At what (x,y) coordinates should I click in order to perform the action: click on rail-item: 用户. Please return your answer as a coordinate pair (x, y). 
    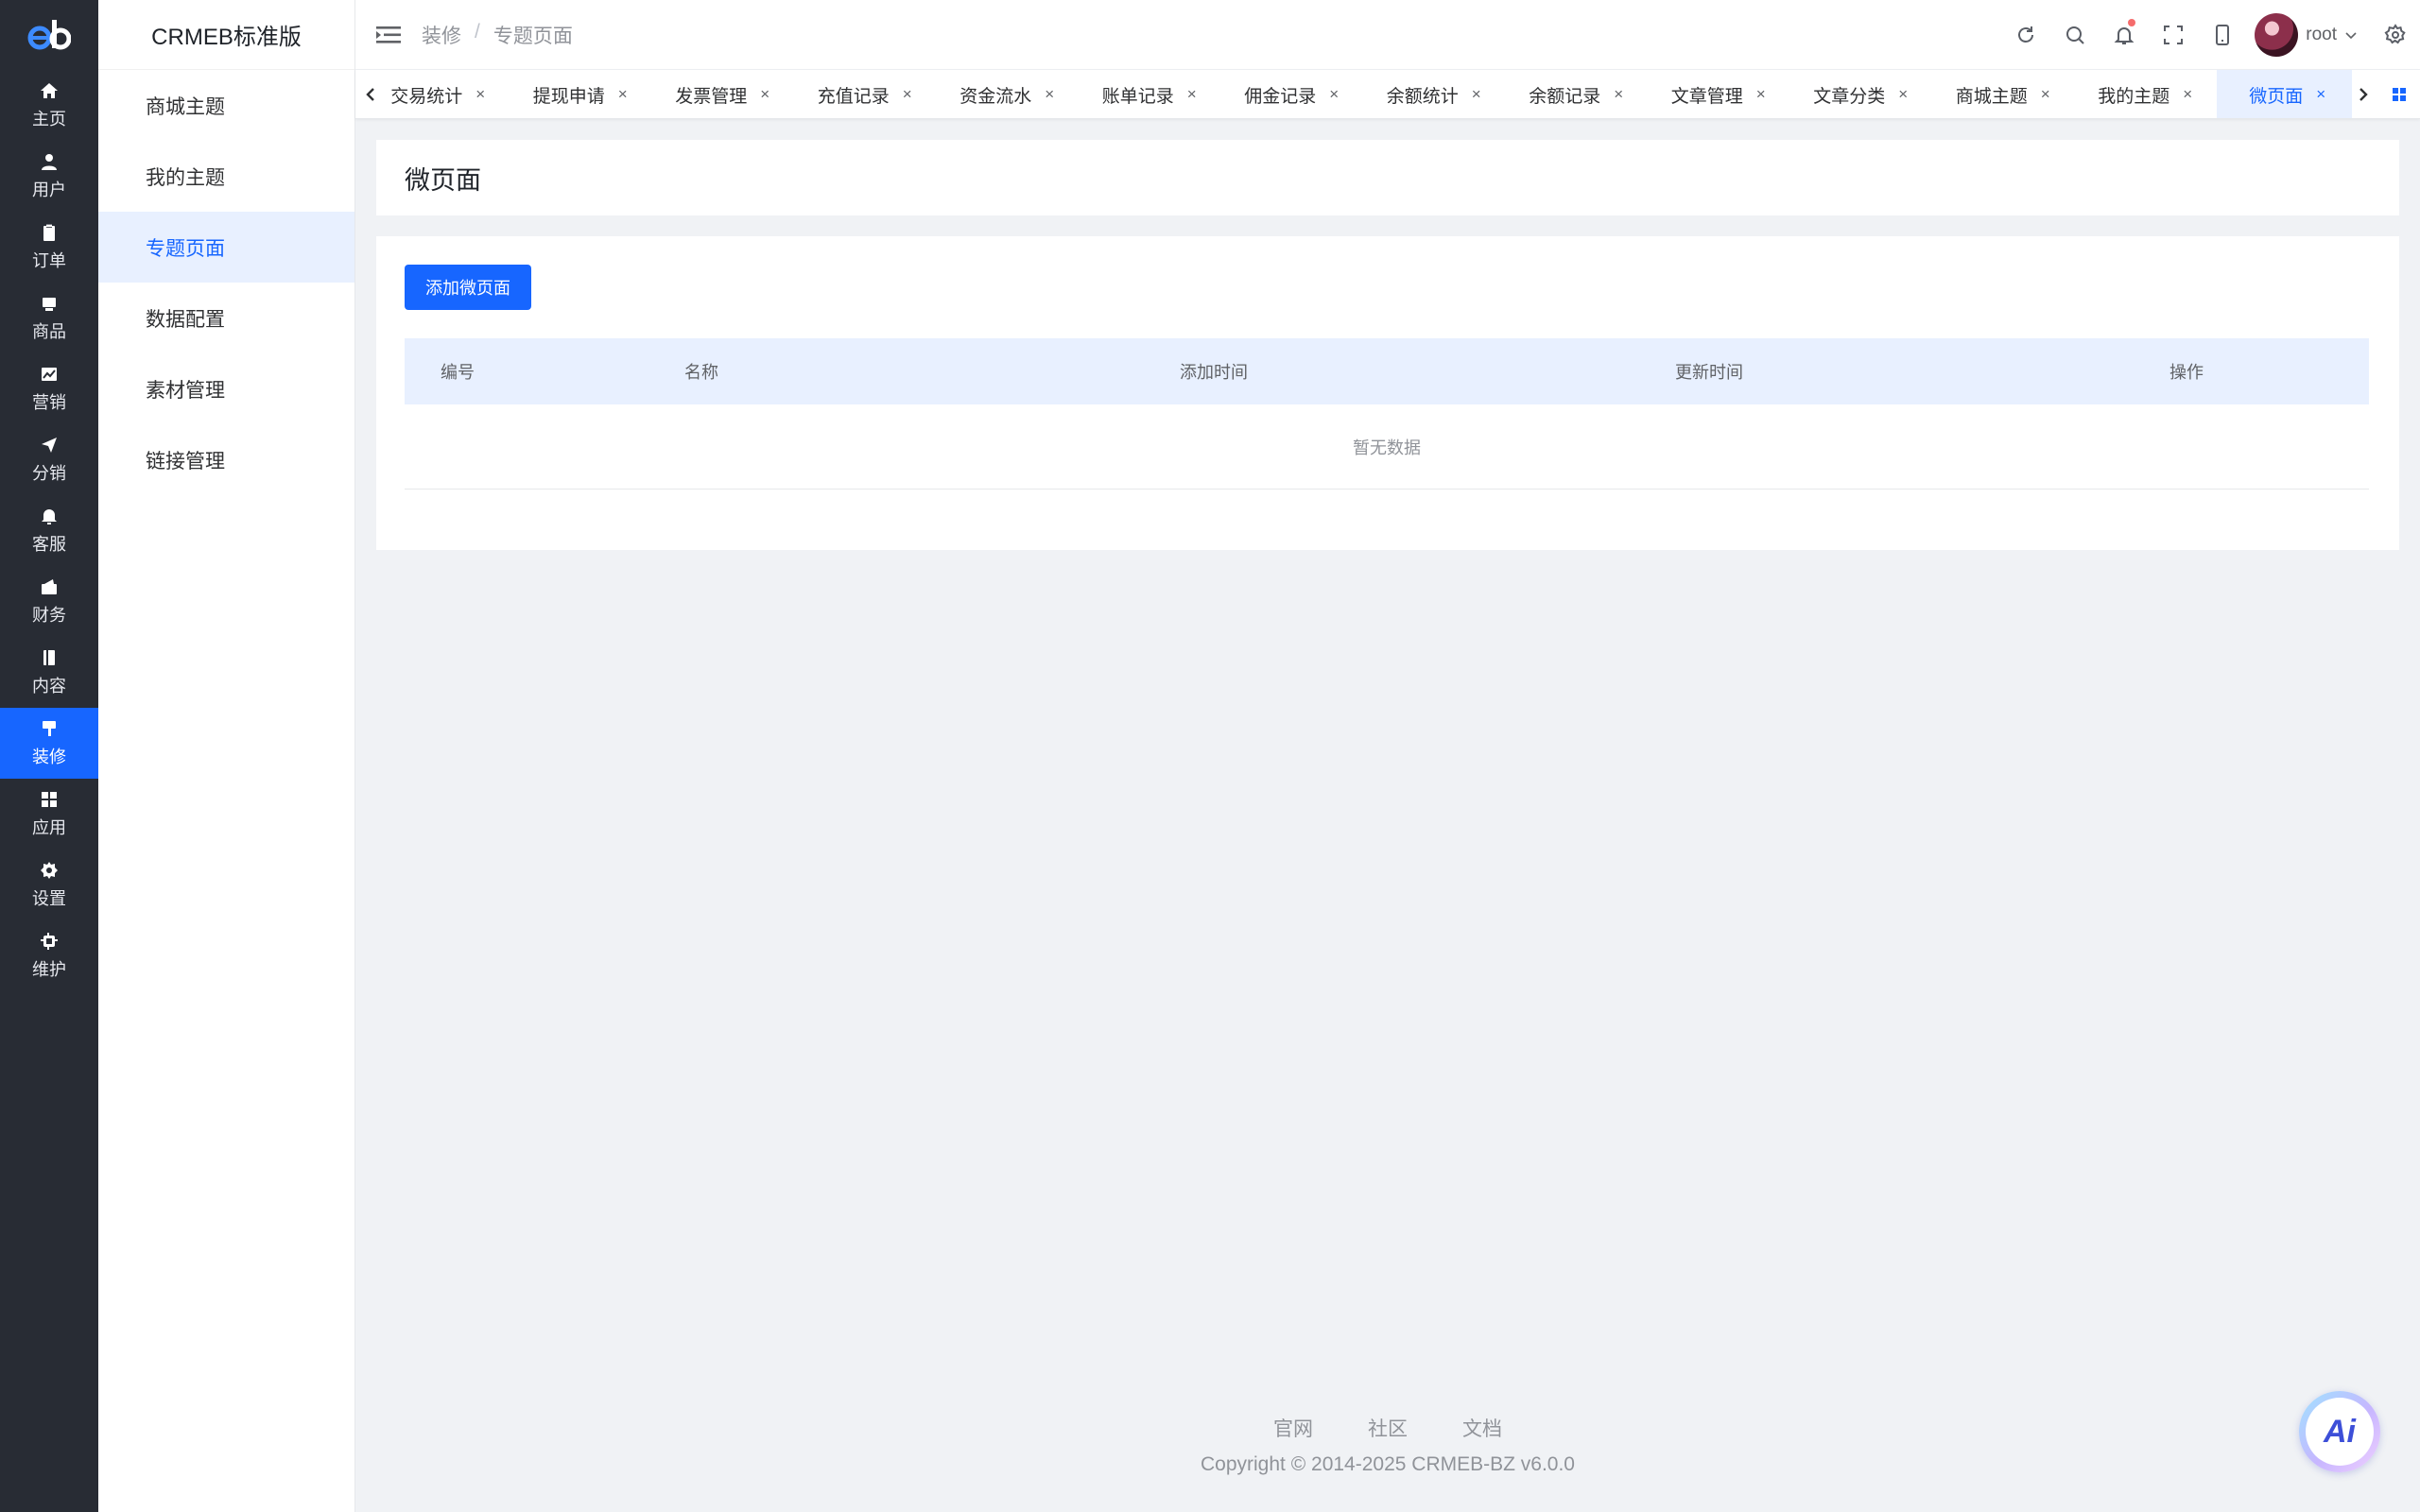
    Looking at the image, I should click on (49, 176).